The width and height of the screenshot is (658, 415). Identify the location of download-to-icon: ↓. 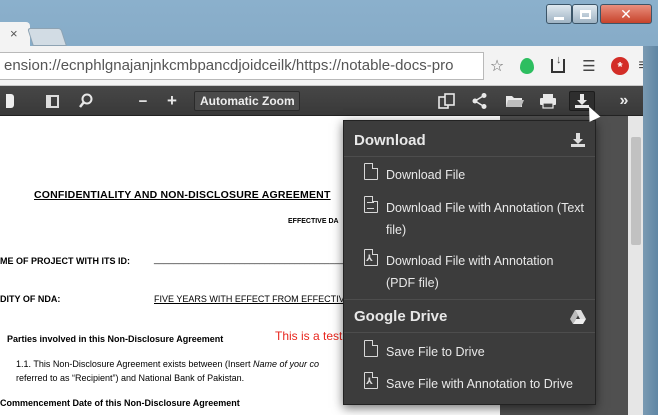
(558, 65).